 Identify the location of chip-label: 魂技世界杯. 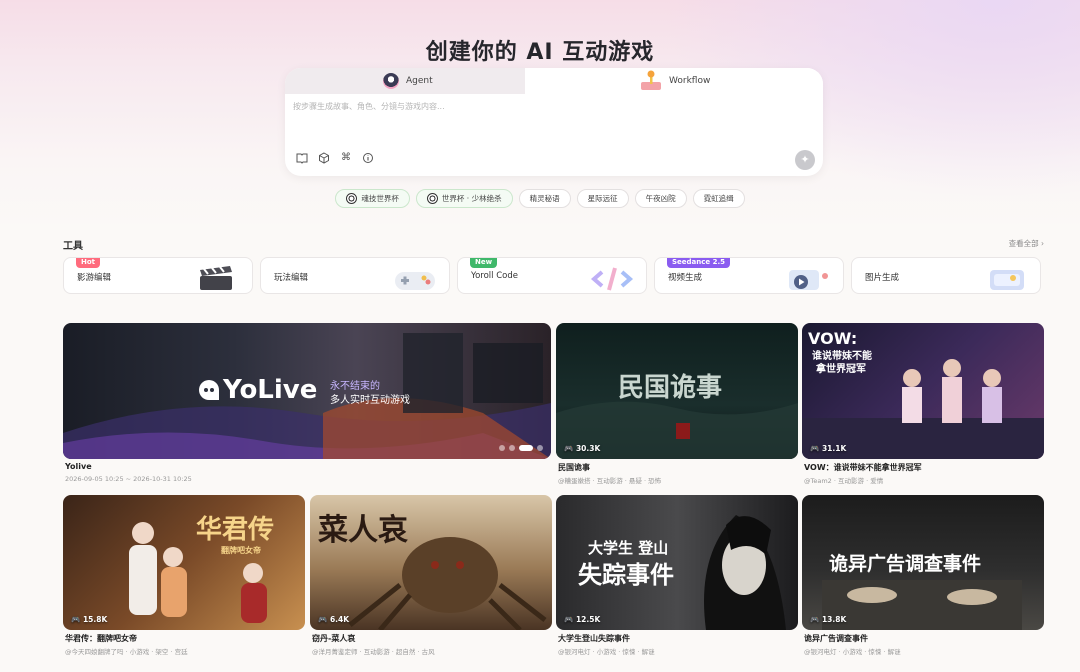
(380, 198).